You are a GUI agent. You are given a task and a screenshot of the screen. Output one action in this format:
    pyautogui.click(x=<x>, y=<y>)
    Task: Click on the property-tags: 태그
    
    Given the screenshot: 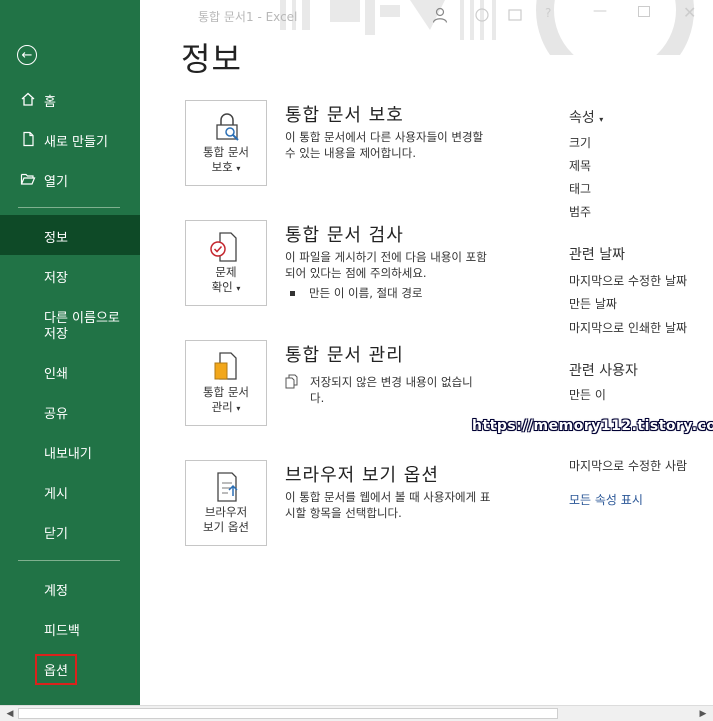 What is the action you would take?
    pyautogui.click(x=580, y=189)
    